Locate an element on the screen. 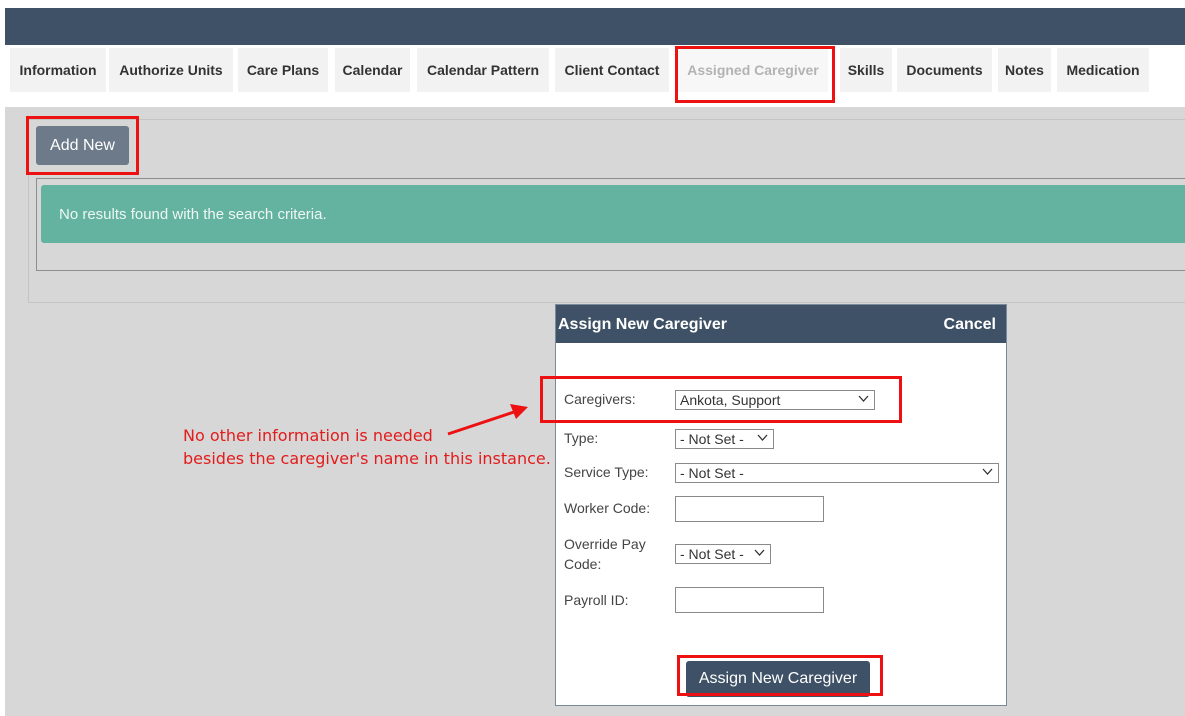 Image resolution: width=1185 pixels, height=716 pixels. service-type-select-value: - Not Set - is located at coordinates (712, 473).